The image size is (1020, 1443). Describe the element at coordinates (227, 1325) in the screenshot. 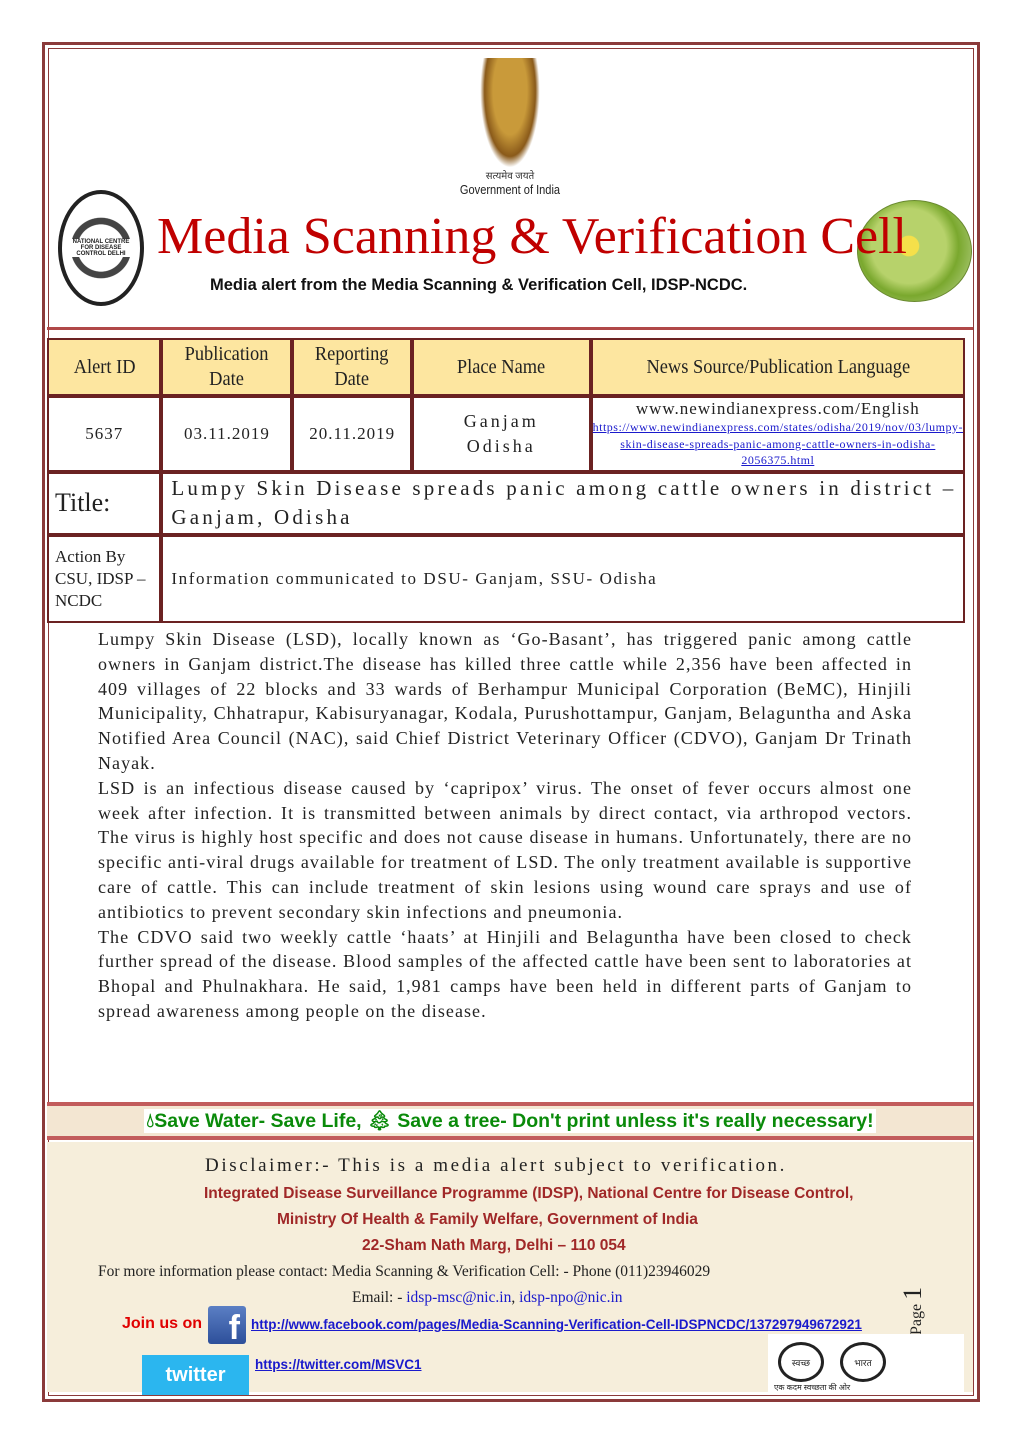

I see `facebook-icon: f` at that location.